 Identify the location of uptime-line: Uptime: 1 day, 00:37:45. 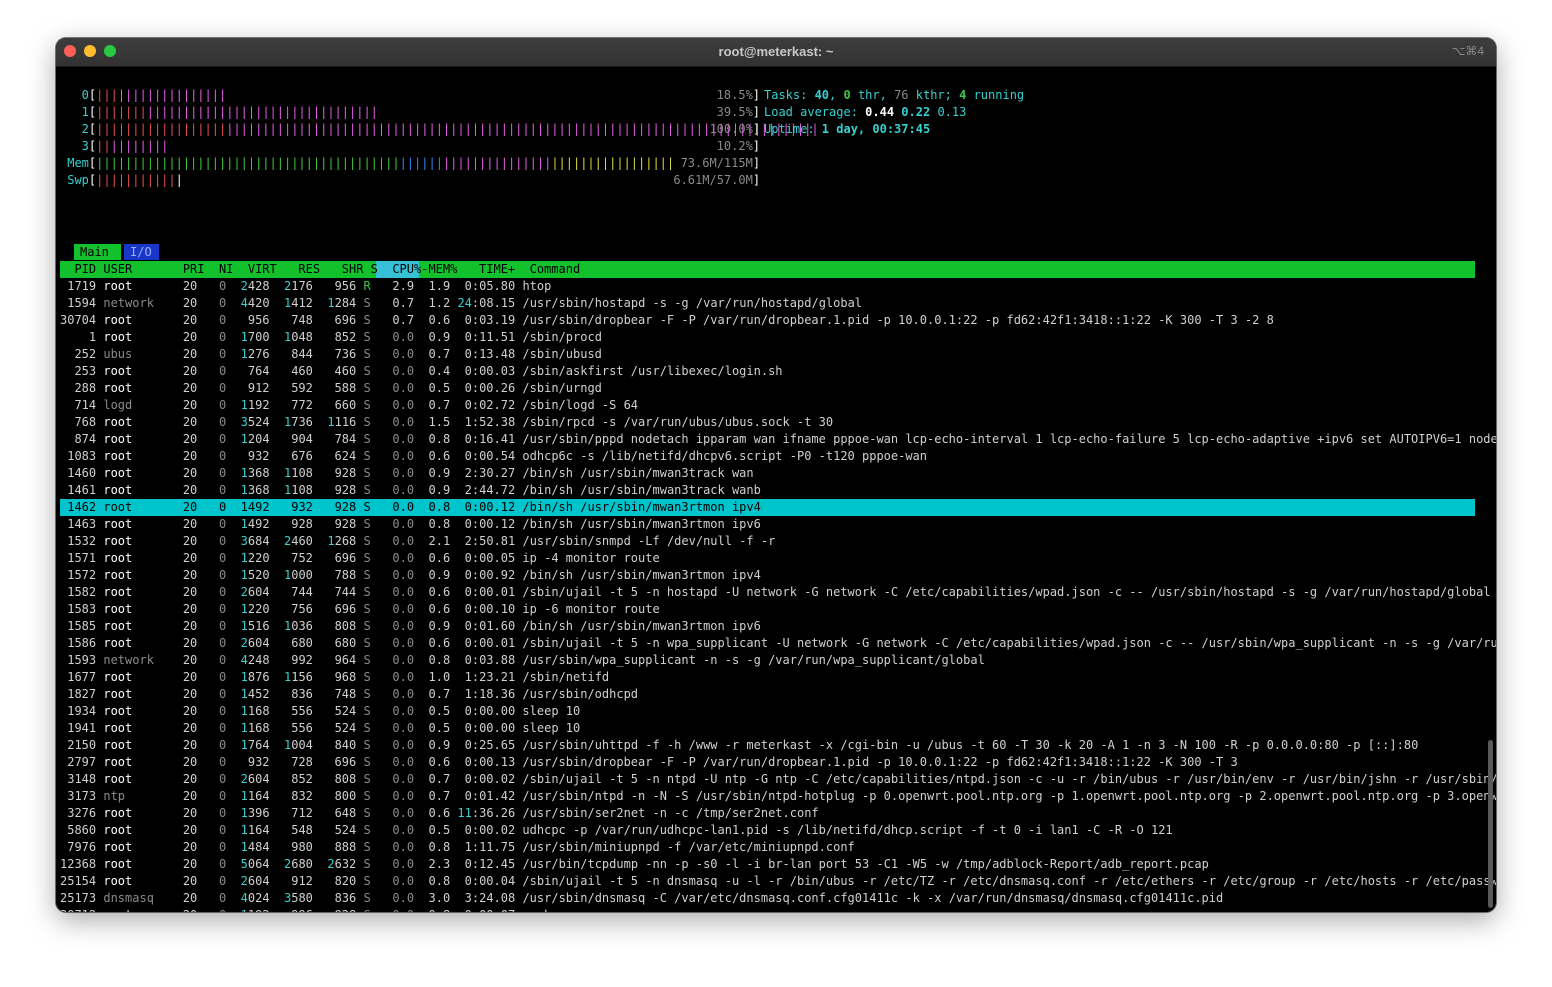
(847, 129).